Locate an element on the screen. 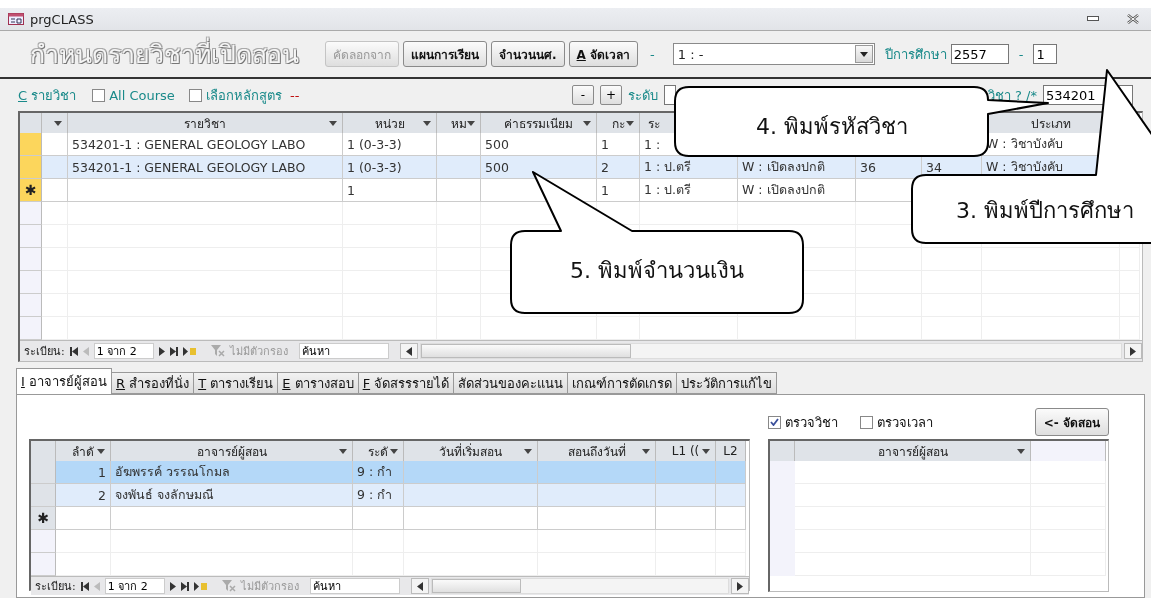  form-heading: กำหนดรายวิชาที่เปิดสอน is located at coordinates (164, 54).